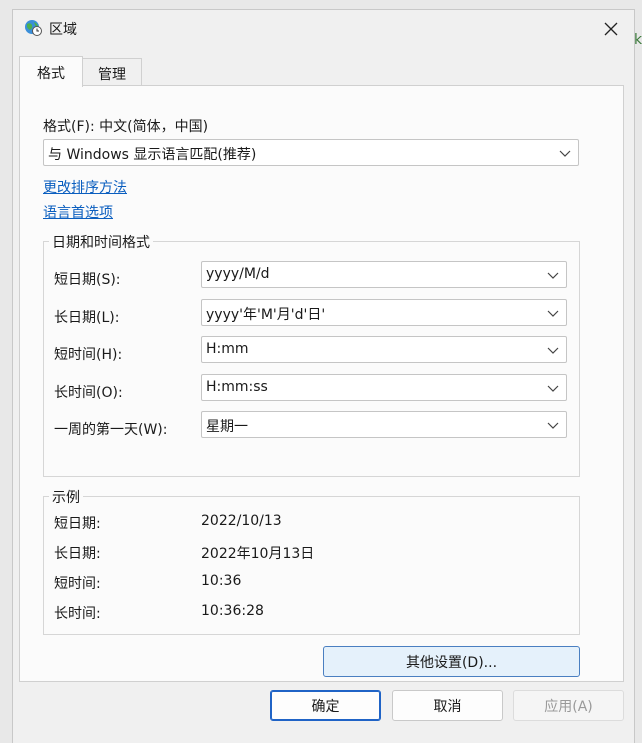 This screenshot has width=642, height=743. I want to click on first-day-label: 一周的第一天(W):, so click(111, 430).